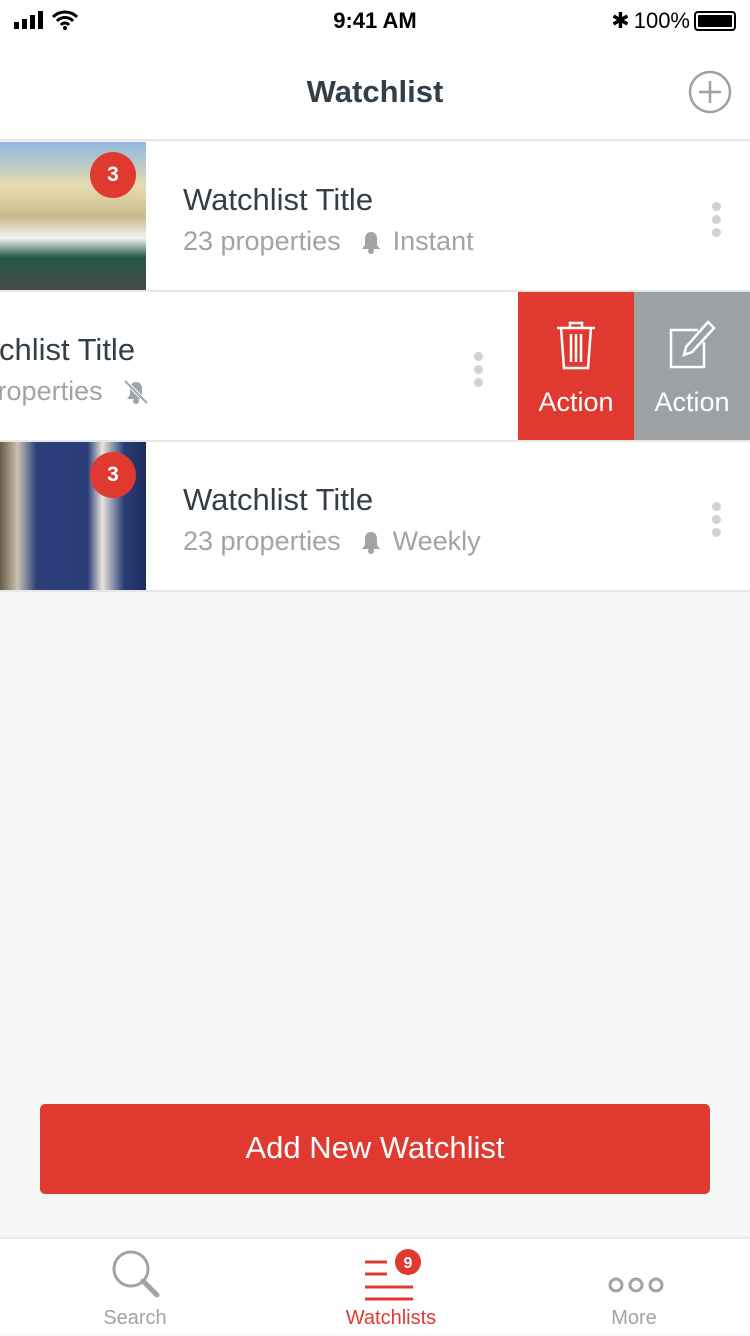 The image size is (750, 1336). I want to click on nav-bar: Watchlist, so click(375, 90).